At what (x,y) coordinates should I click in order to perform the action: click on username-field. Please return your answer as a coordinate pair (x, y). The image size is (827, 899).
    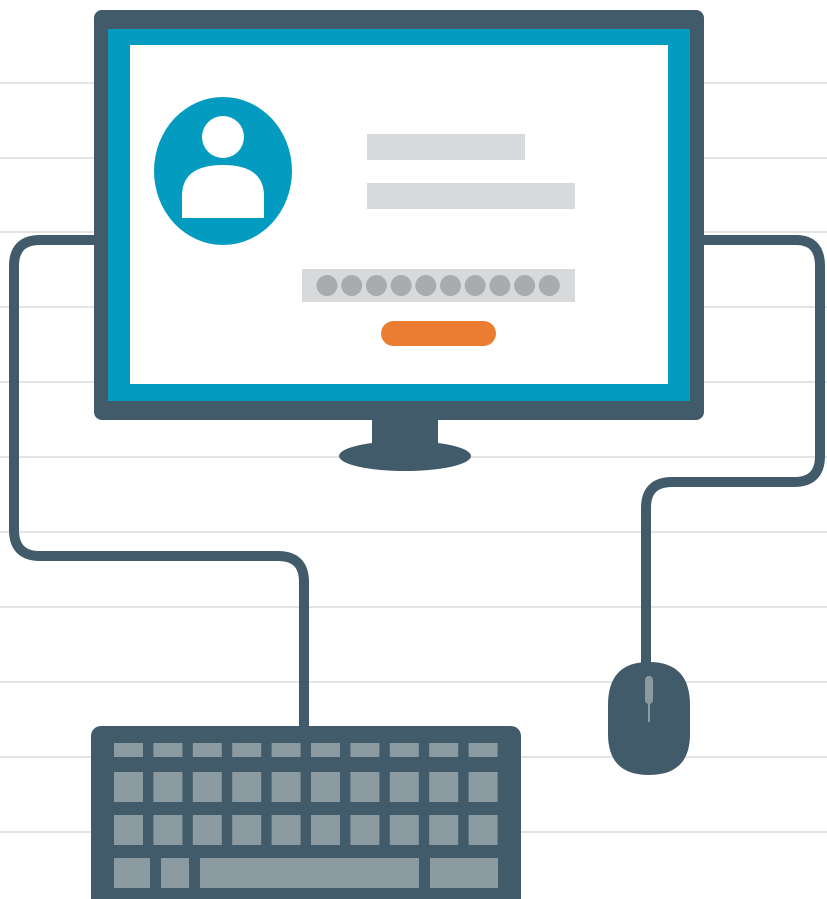
    Looking at the image, I should click on (446, 147).